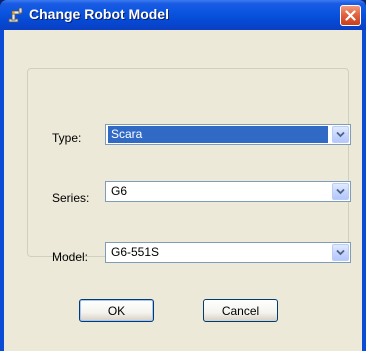  Describe the element at coordinates (70, 257) in the screenshot. I see `model-label: Model:` at that location.